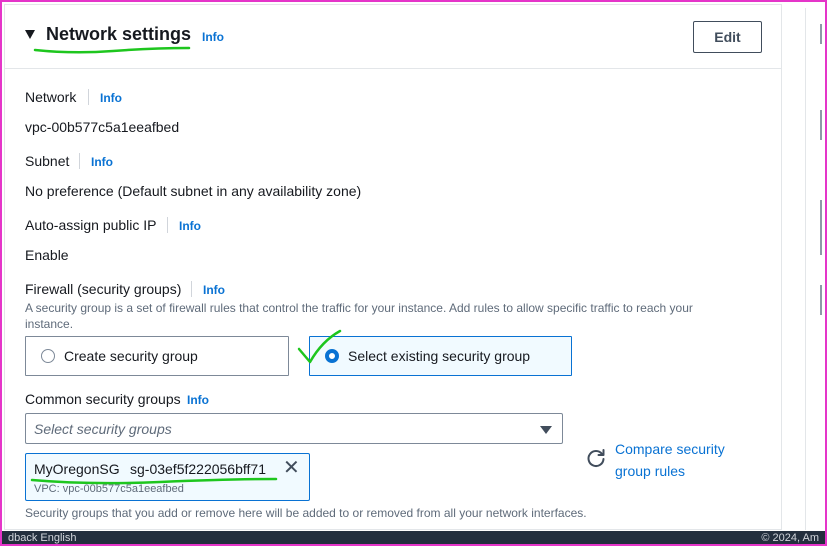 The width and height of the screenshot is (827, 546). Describe the element at coordinates (332, 356) in the screenshot. I see `select-existing-security-group-radio` at that location.